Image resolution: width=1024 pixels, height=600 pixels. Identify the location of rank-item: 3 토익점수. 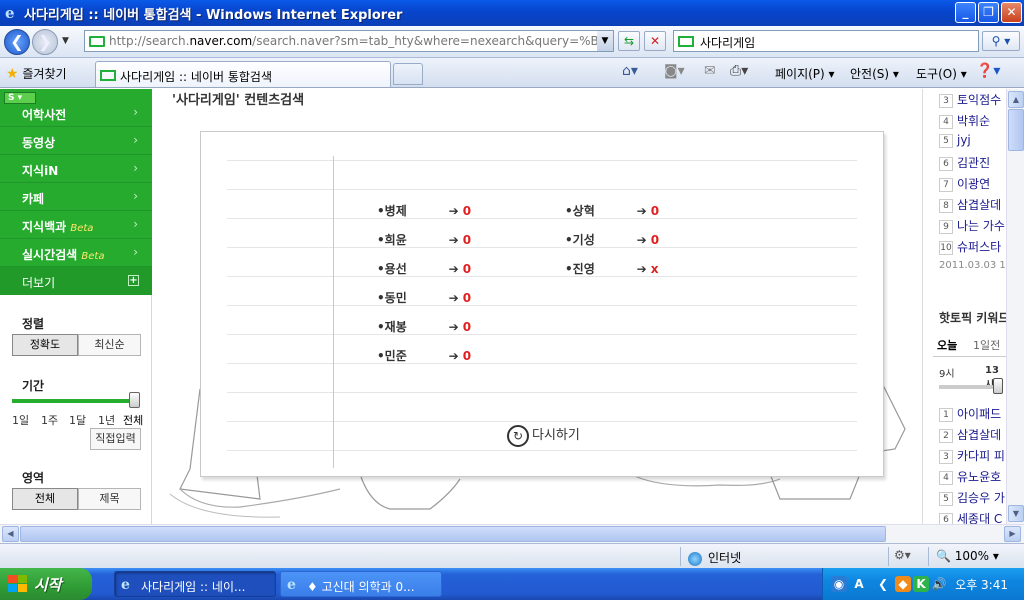
(970, 99).